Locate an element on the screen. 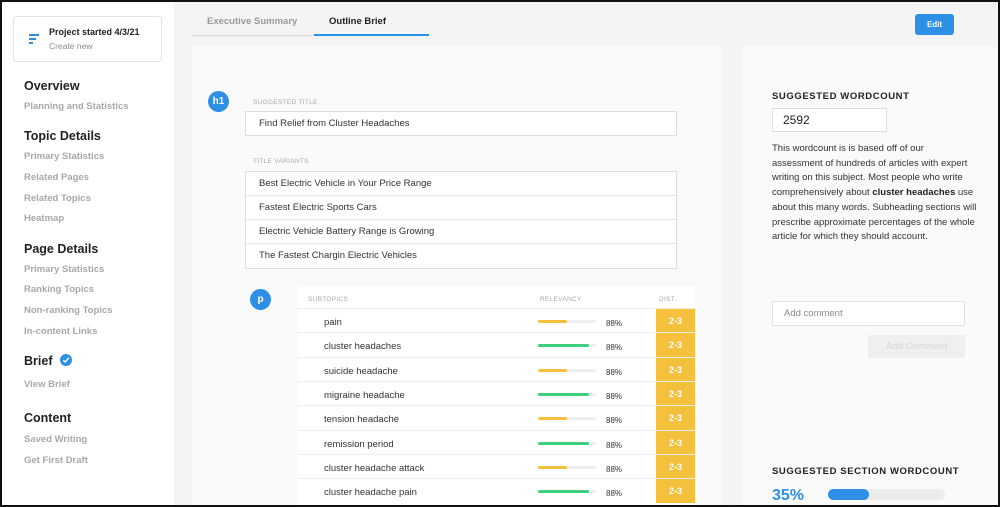  nav-heading-content: Content is located at coordinates (47, 418).